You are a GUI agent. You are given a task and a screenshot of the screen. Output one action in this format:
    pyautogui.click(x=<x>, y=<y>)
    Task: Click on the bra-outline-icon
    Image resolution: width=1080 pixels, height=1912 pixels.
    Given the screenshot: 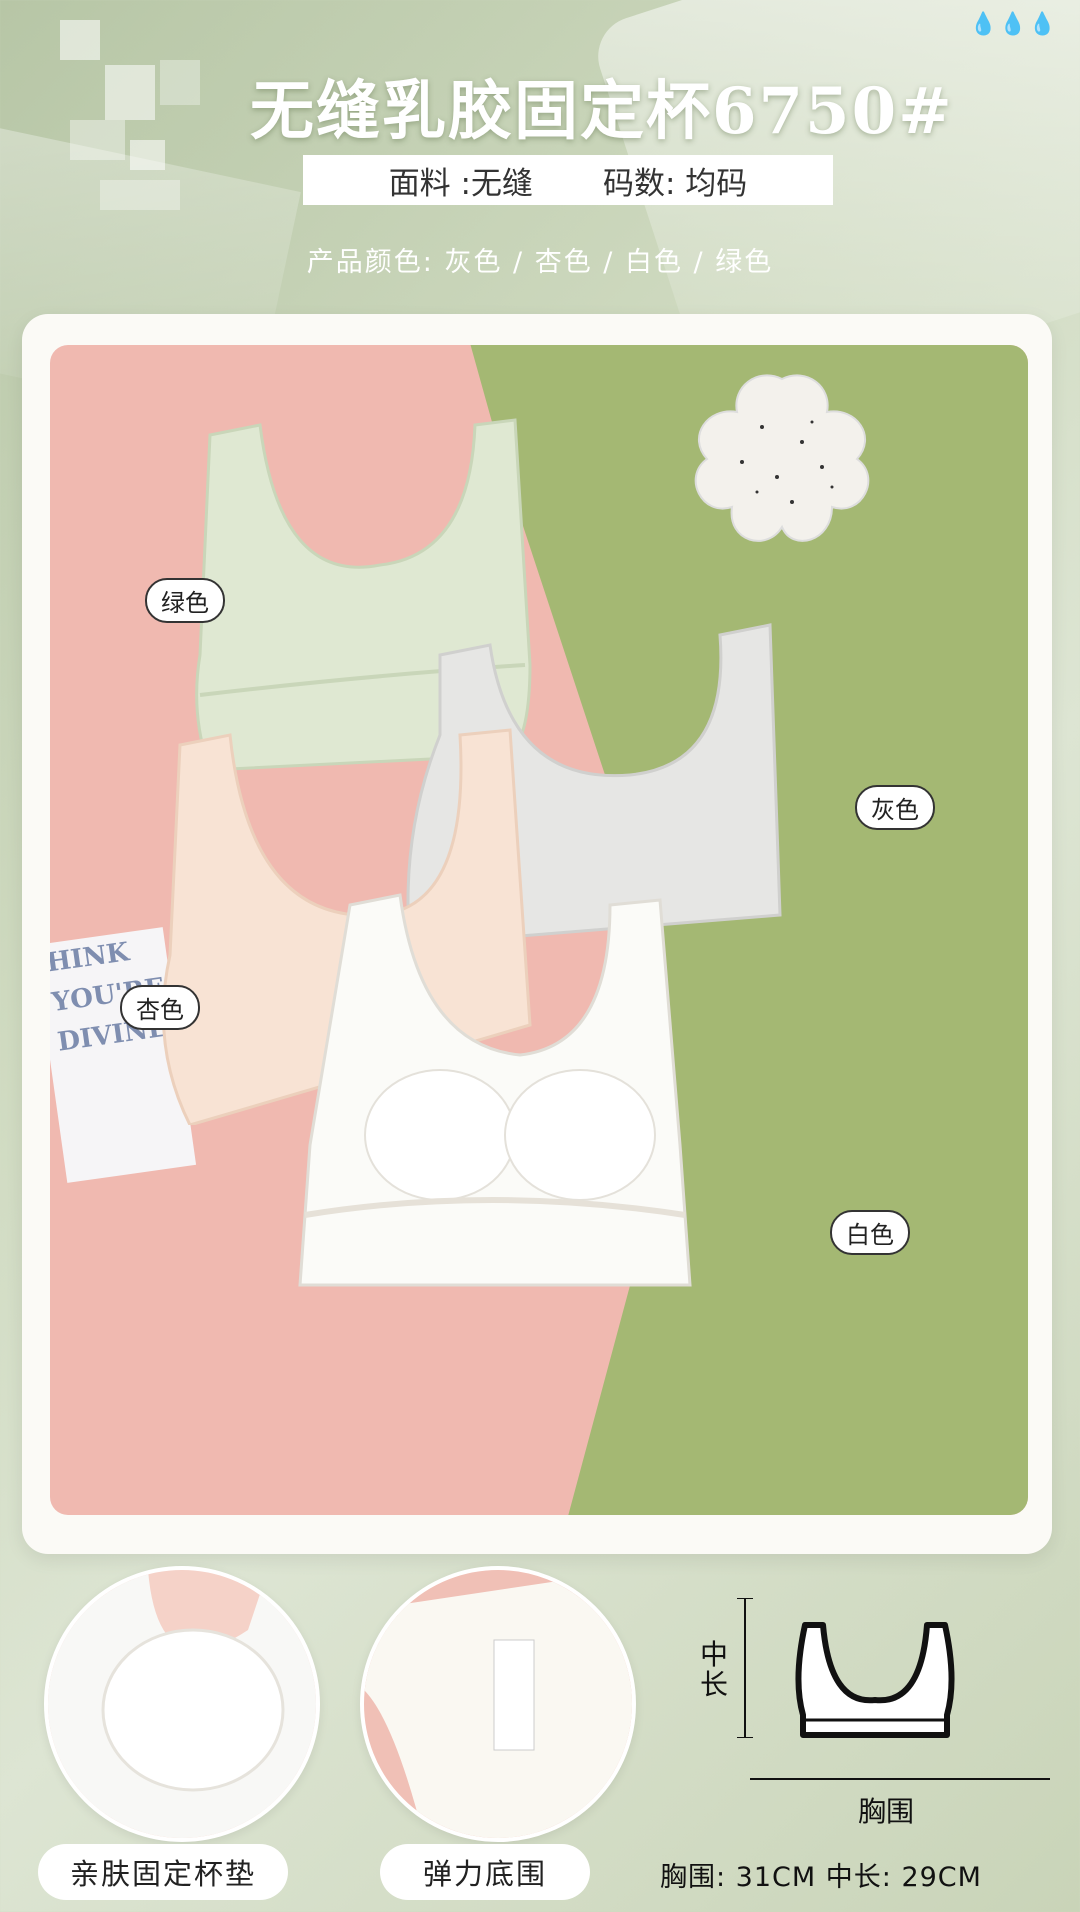 What is the action you would take?
    pyautogui.click(x=875, y=1680)
    